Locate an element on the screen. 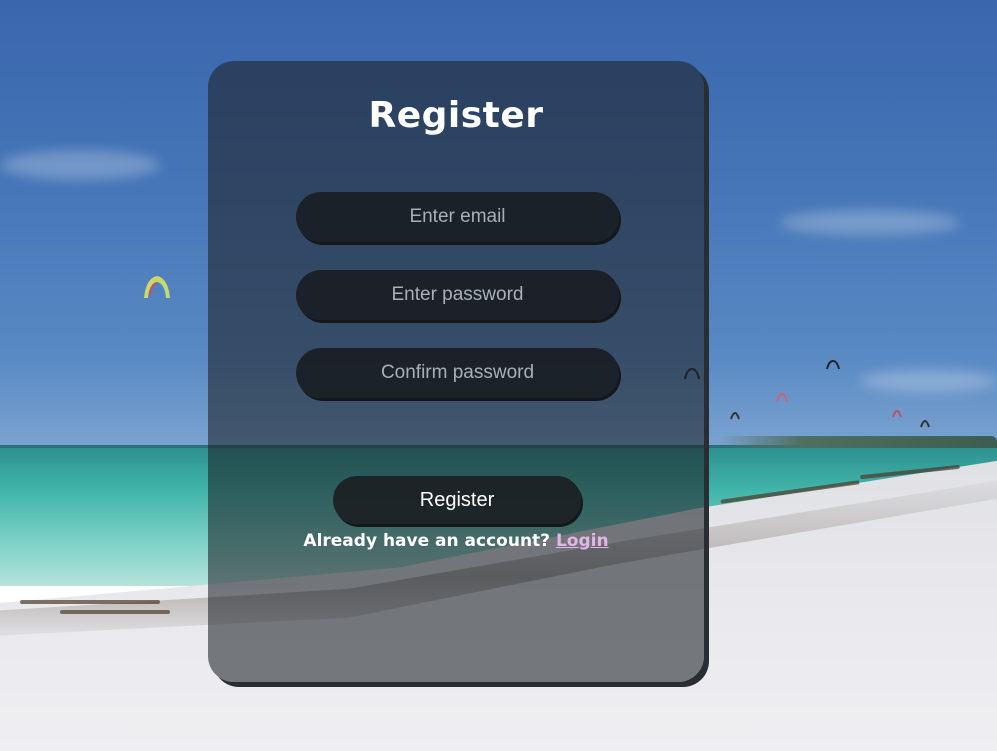  login-prompt: Already have an account? Login is located at coordinates (456, 541).